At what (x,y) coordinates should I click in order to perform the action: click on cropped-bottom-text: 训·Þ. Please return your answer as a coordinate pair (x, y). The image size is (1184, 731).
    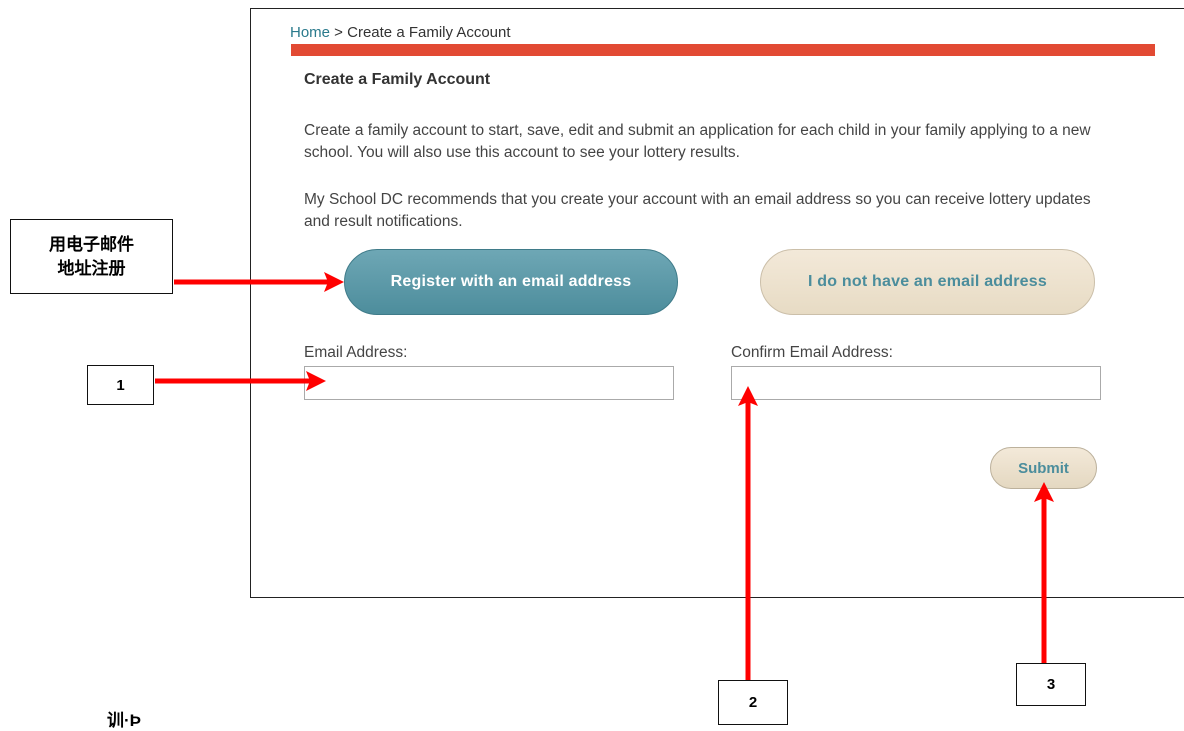
    Looking at the image, I should click on (124, 720).